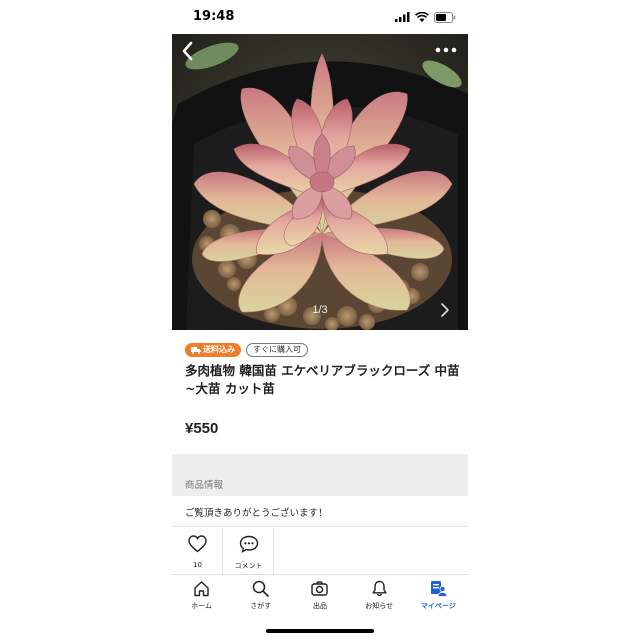 This screenshot has height=640, width=640. What do you see at coordinates (320, 475) in the screenshot?
I see `item-info-section-header: 商品情報` at bounding box center [320, 475].